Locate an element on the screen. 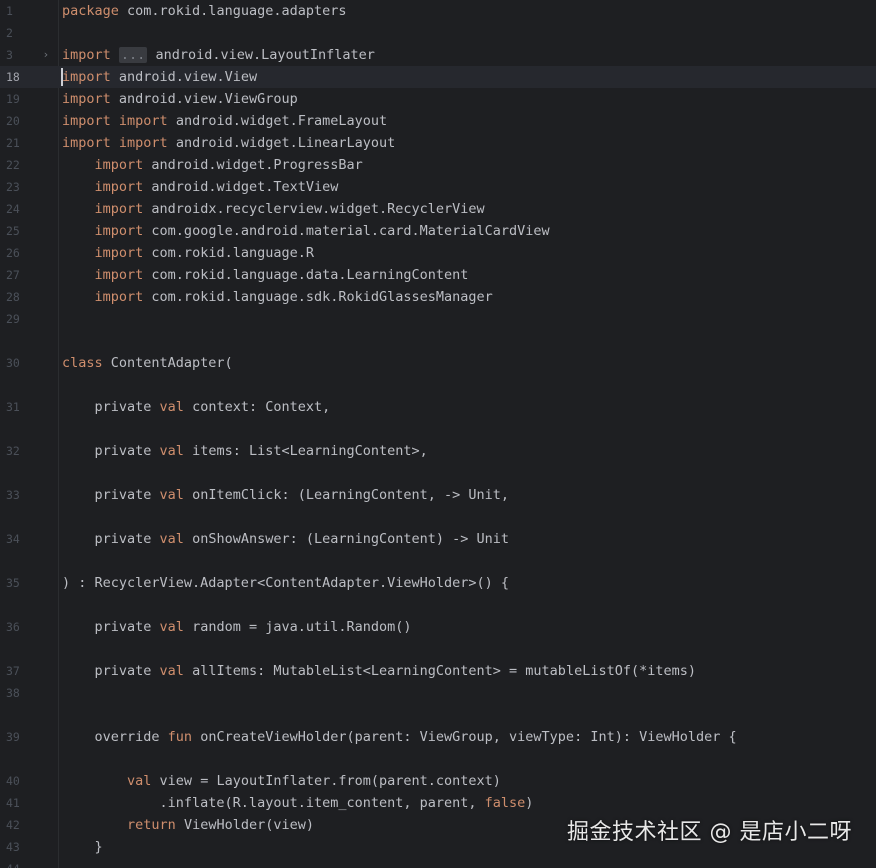 The width and height of the screenshot is (876, 868). line-number: 31 is located at coordinates (13, 407).